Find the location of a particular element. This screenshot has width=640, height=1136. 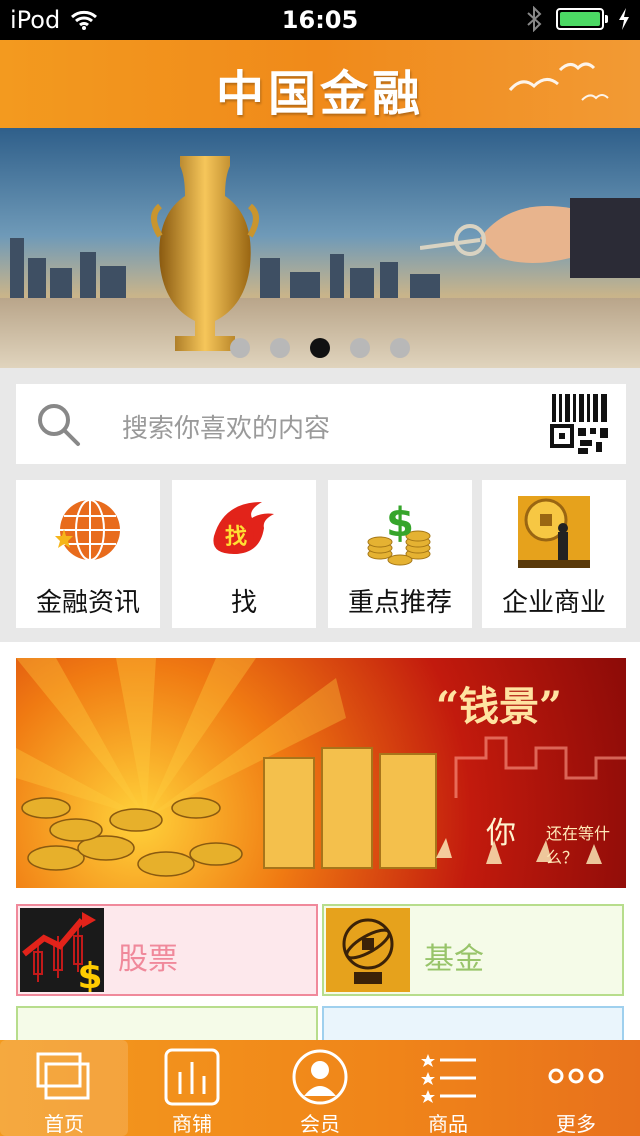

bottom-tab-bar: 首页 商铺 会员 商品 更多 is located at coordinates (320, 1088).